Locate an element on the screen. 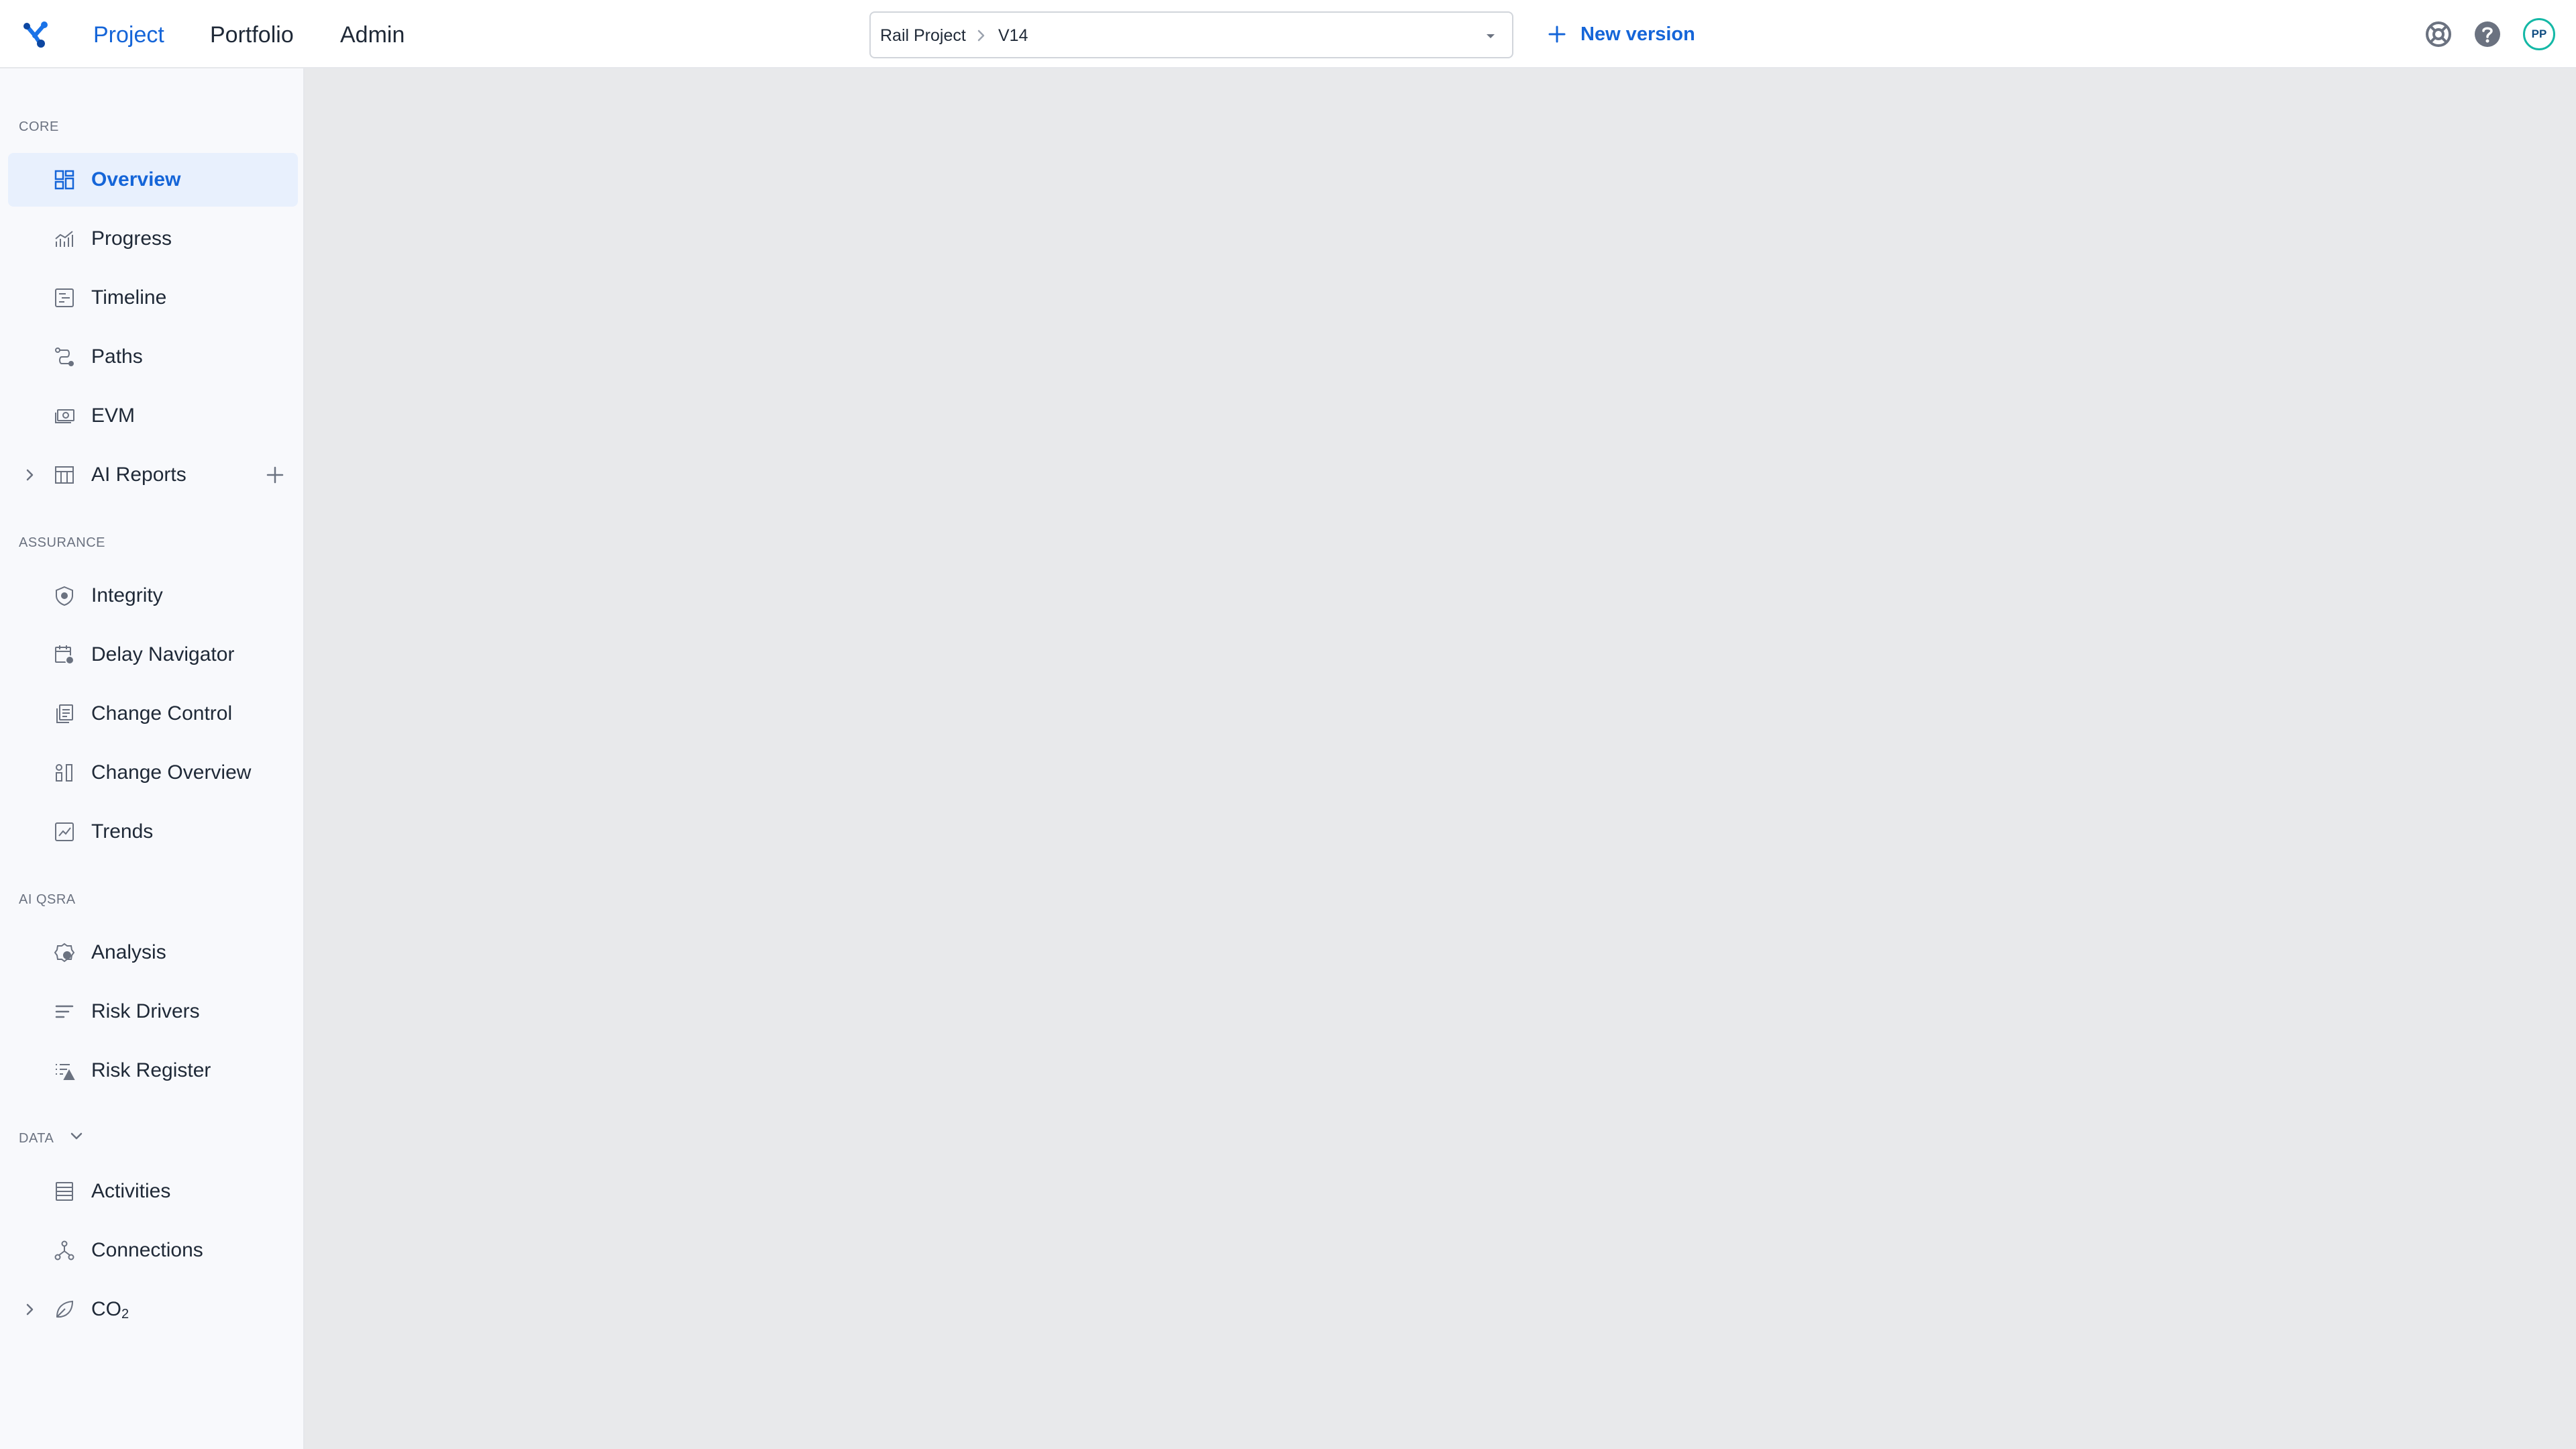 The width and height of the screenshot is (2576, 1449). version-selector: Rail Project V14 is located at coordinates (1191, 34).